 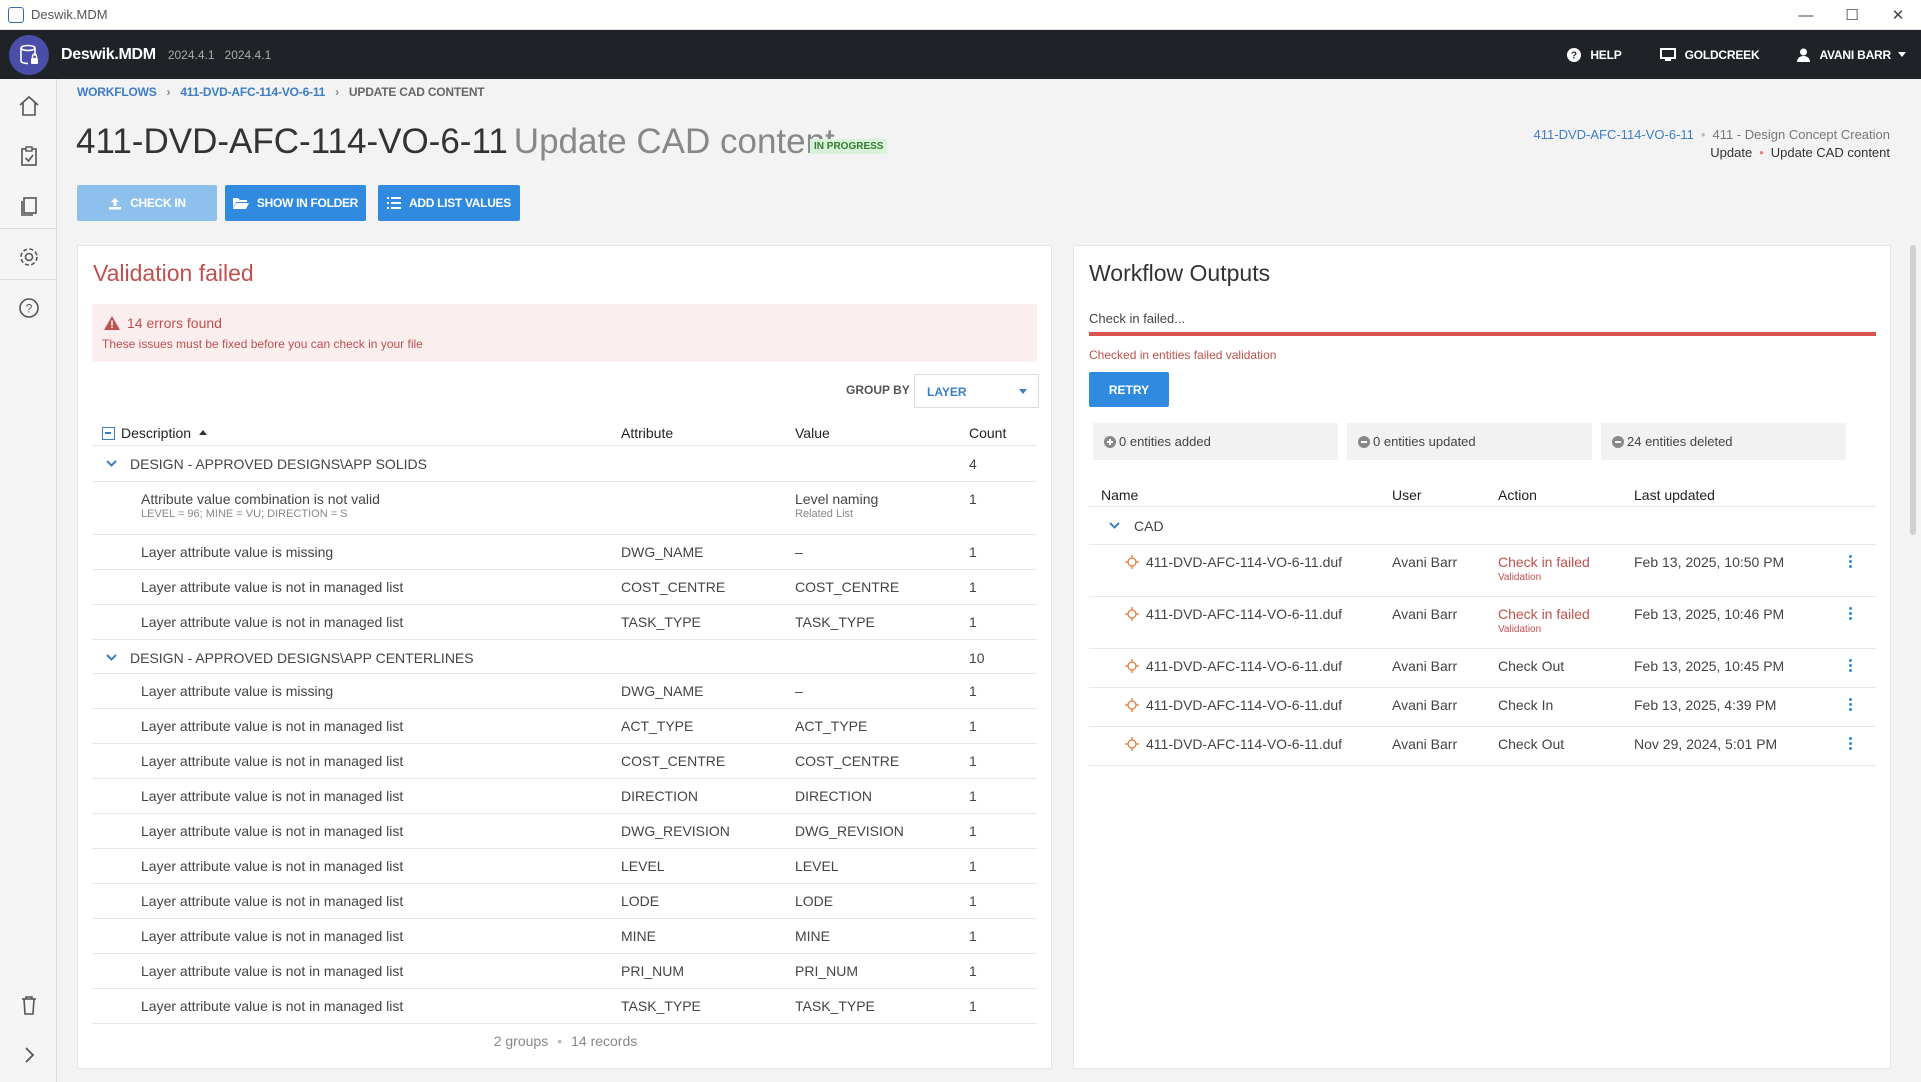 I want to click on expand-chevron-icon, so click(x=29, y=1055).